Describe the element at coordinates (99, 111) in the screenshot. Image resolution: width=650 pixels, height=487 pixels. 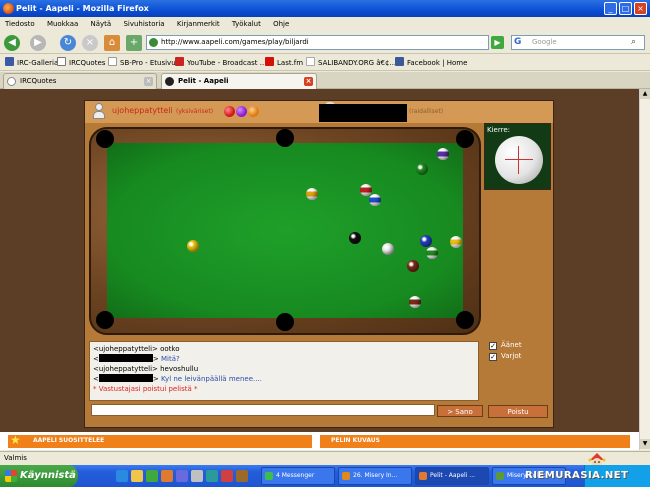
I see `player-avatar-icon` at that location.